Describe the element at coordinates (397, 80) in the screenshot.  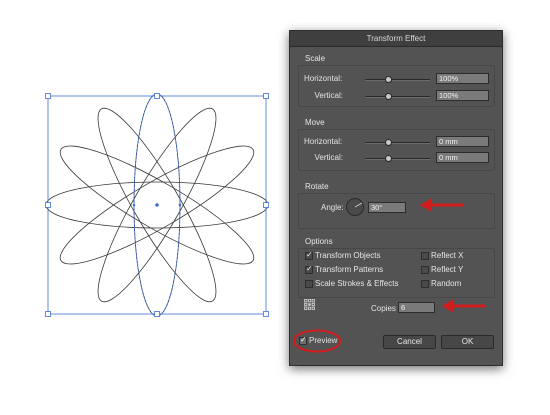
I see `scale-horizontal-slider` at that location.